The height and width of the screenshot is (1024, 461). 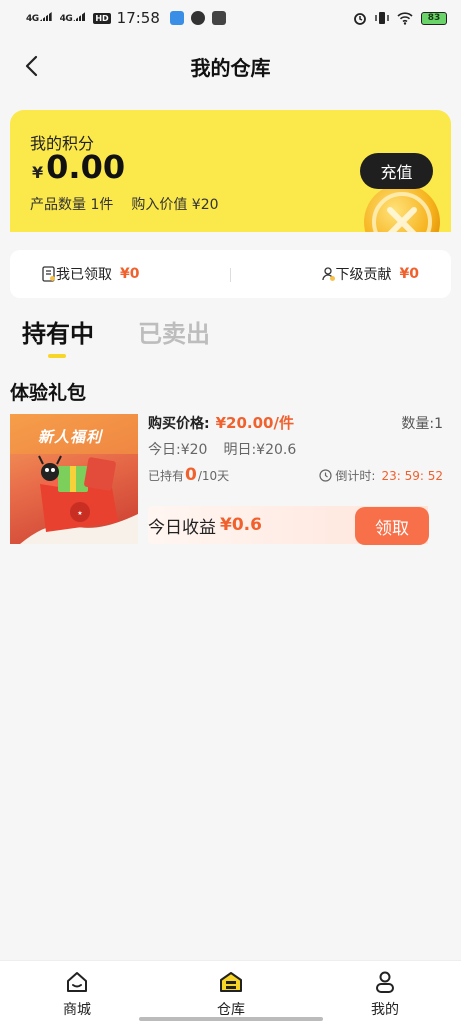 I want to click on received-amount: ¥0, so click(x=130, y=274).